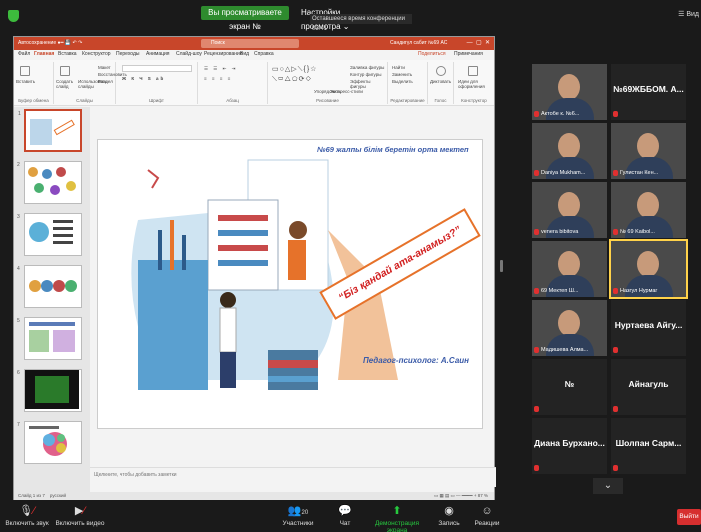 The width and height of the screenshot is (701, 532). What do you see at coordinates (49, 442) in the screenshot?
I see `slide-thumbnail: 7` at bounding box center [49, 442].